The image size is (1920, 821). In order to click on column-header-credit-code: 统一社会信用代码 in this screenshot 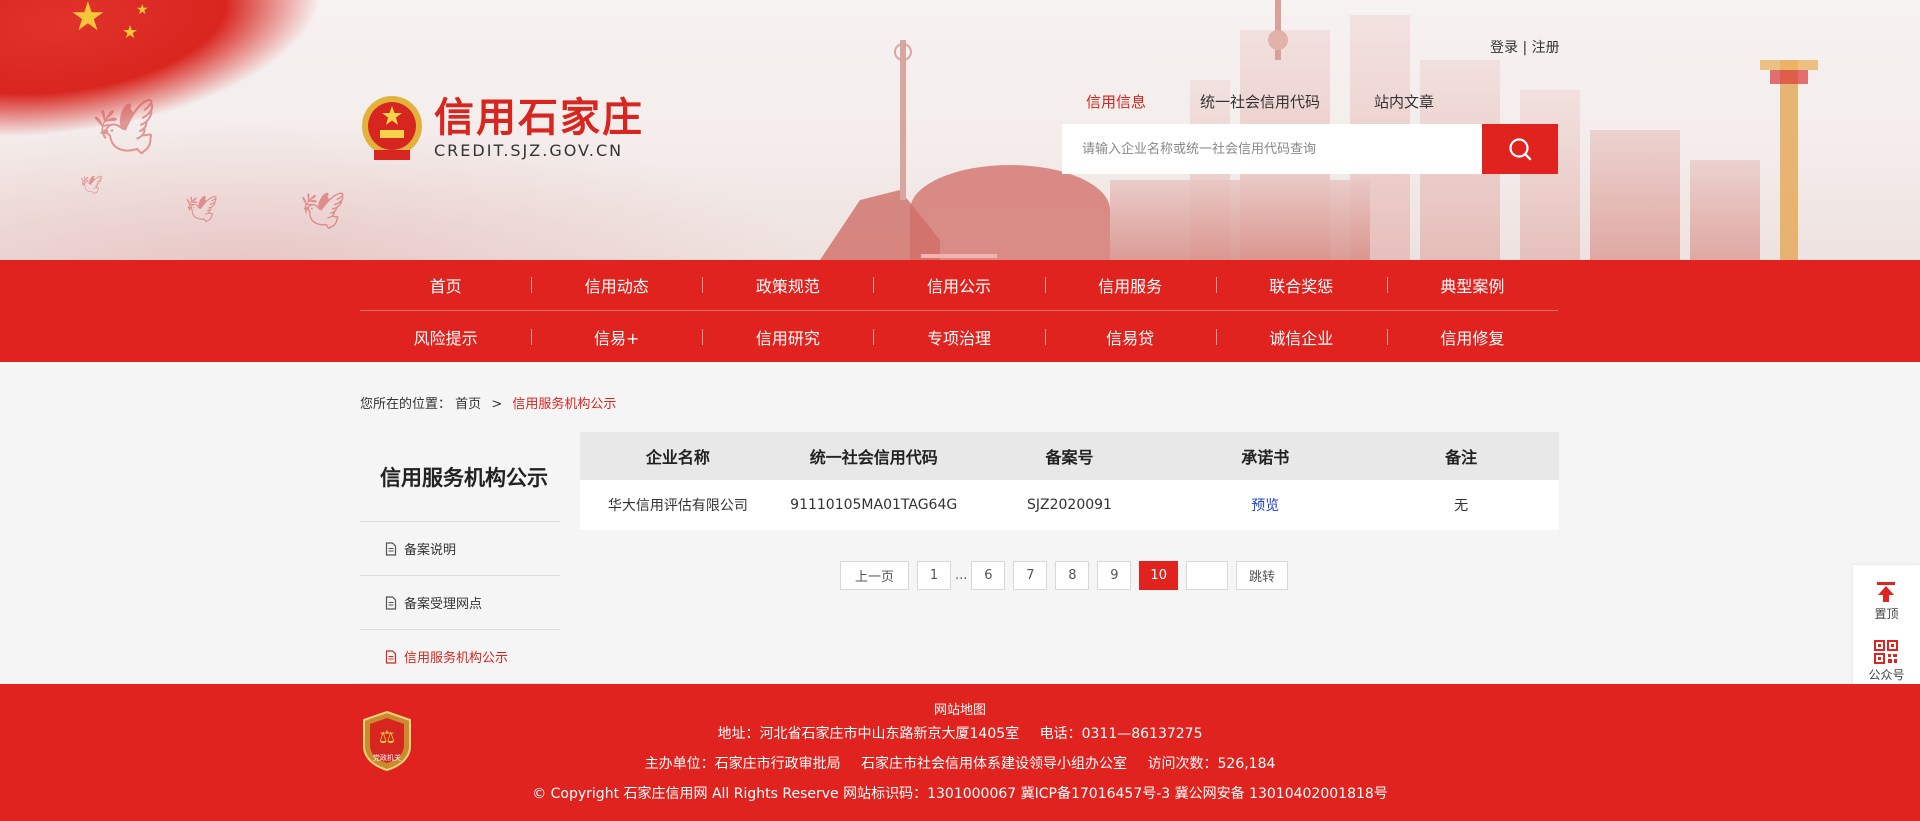, I will do `click(873, 457)`.